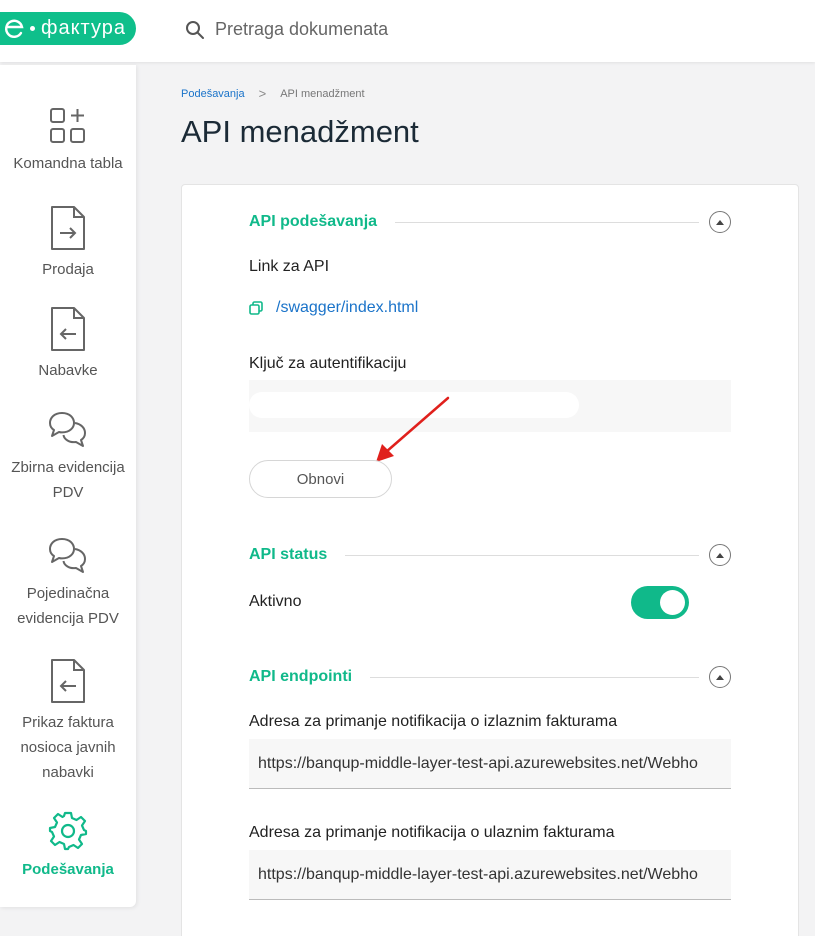 Image resolution: width=815 pixels, height=936 pixels. Describe the element at coordinates (322, 93) in the screenshot. I see `breadcrumb-current: API menadžment` at that location.